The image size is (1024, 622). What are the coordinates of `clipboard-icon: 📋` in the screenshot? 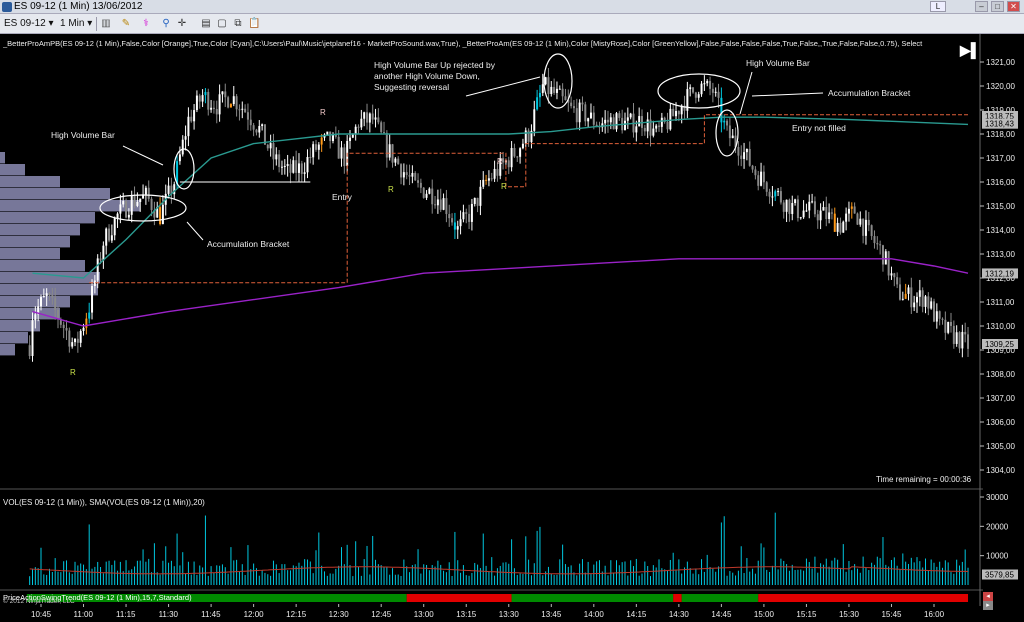 It's located at (254, 24).